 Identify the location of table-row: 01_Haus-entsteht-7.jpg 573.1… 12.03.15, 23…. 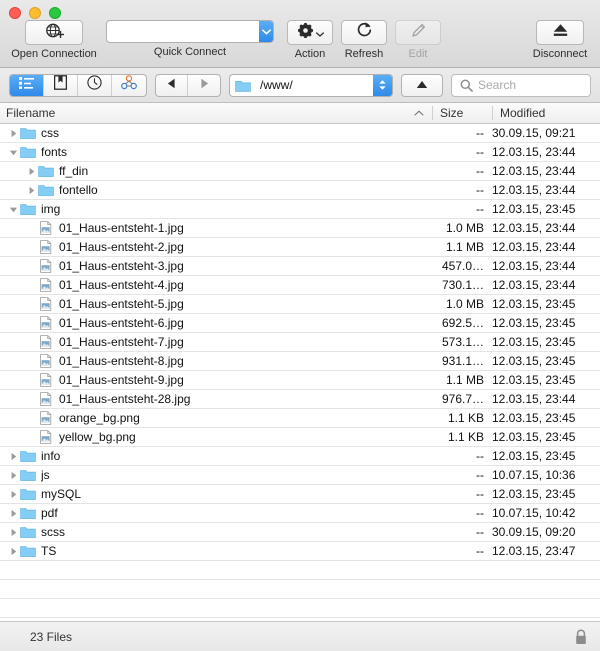
(300, 342).